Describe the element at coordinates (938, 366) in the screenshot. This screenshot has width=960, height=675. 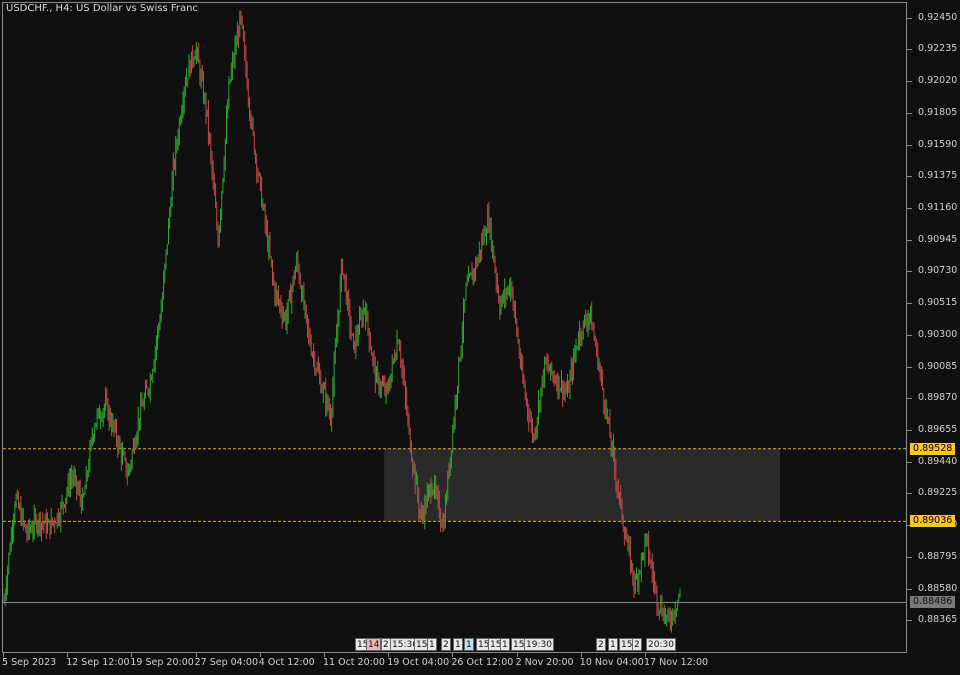
I see `y-tick-label: 0.90085` at that location.